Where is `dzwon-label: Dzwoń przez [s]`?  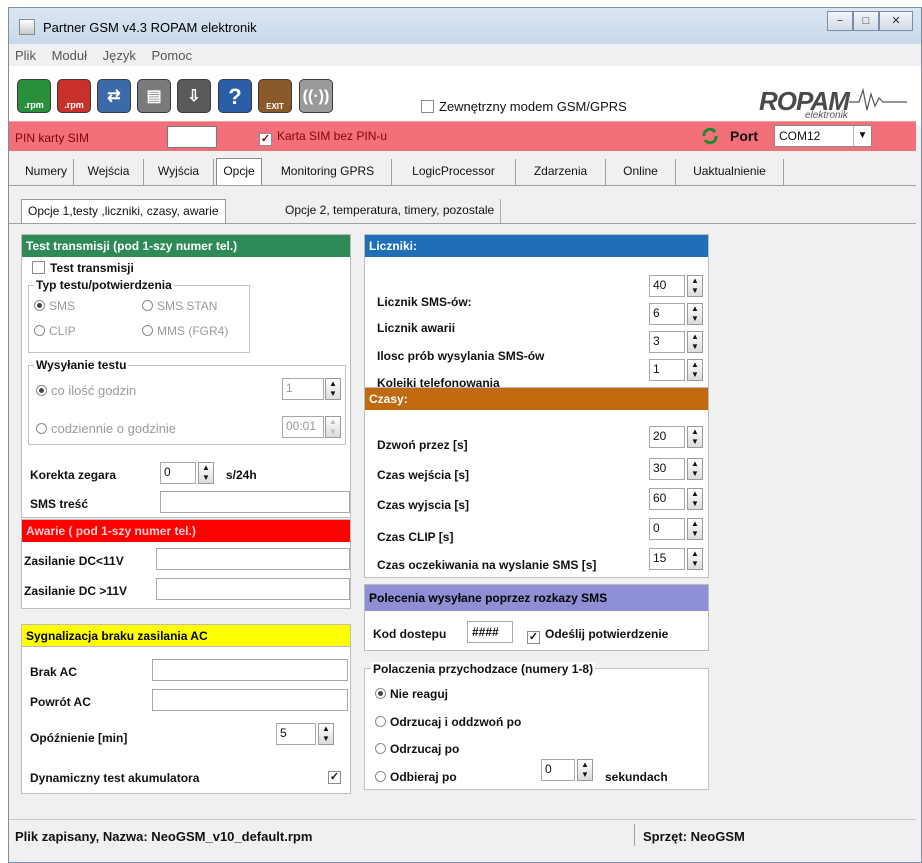 dzwon-label: Dzwoń przez [s] is located at coordinates (422, 445).